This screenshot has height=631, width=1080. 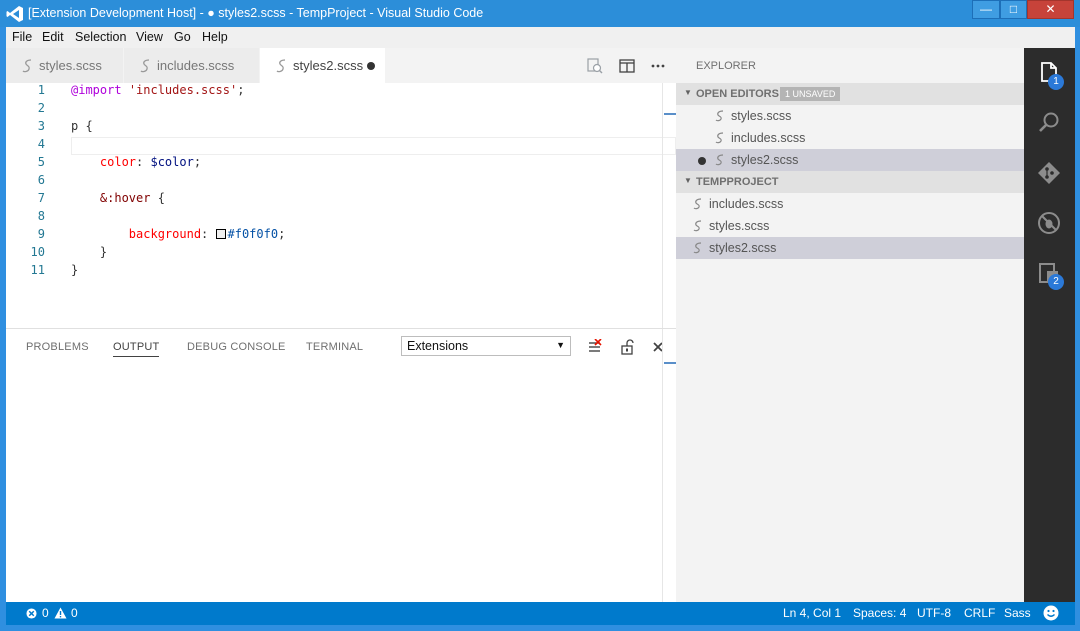 I want to click on panel-tab-debug-console: DEBUG CONSOLE, so click(x=236, y=347).